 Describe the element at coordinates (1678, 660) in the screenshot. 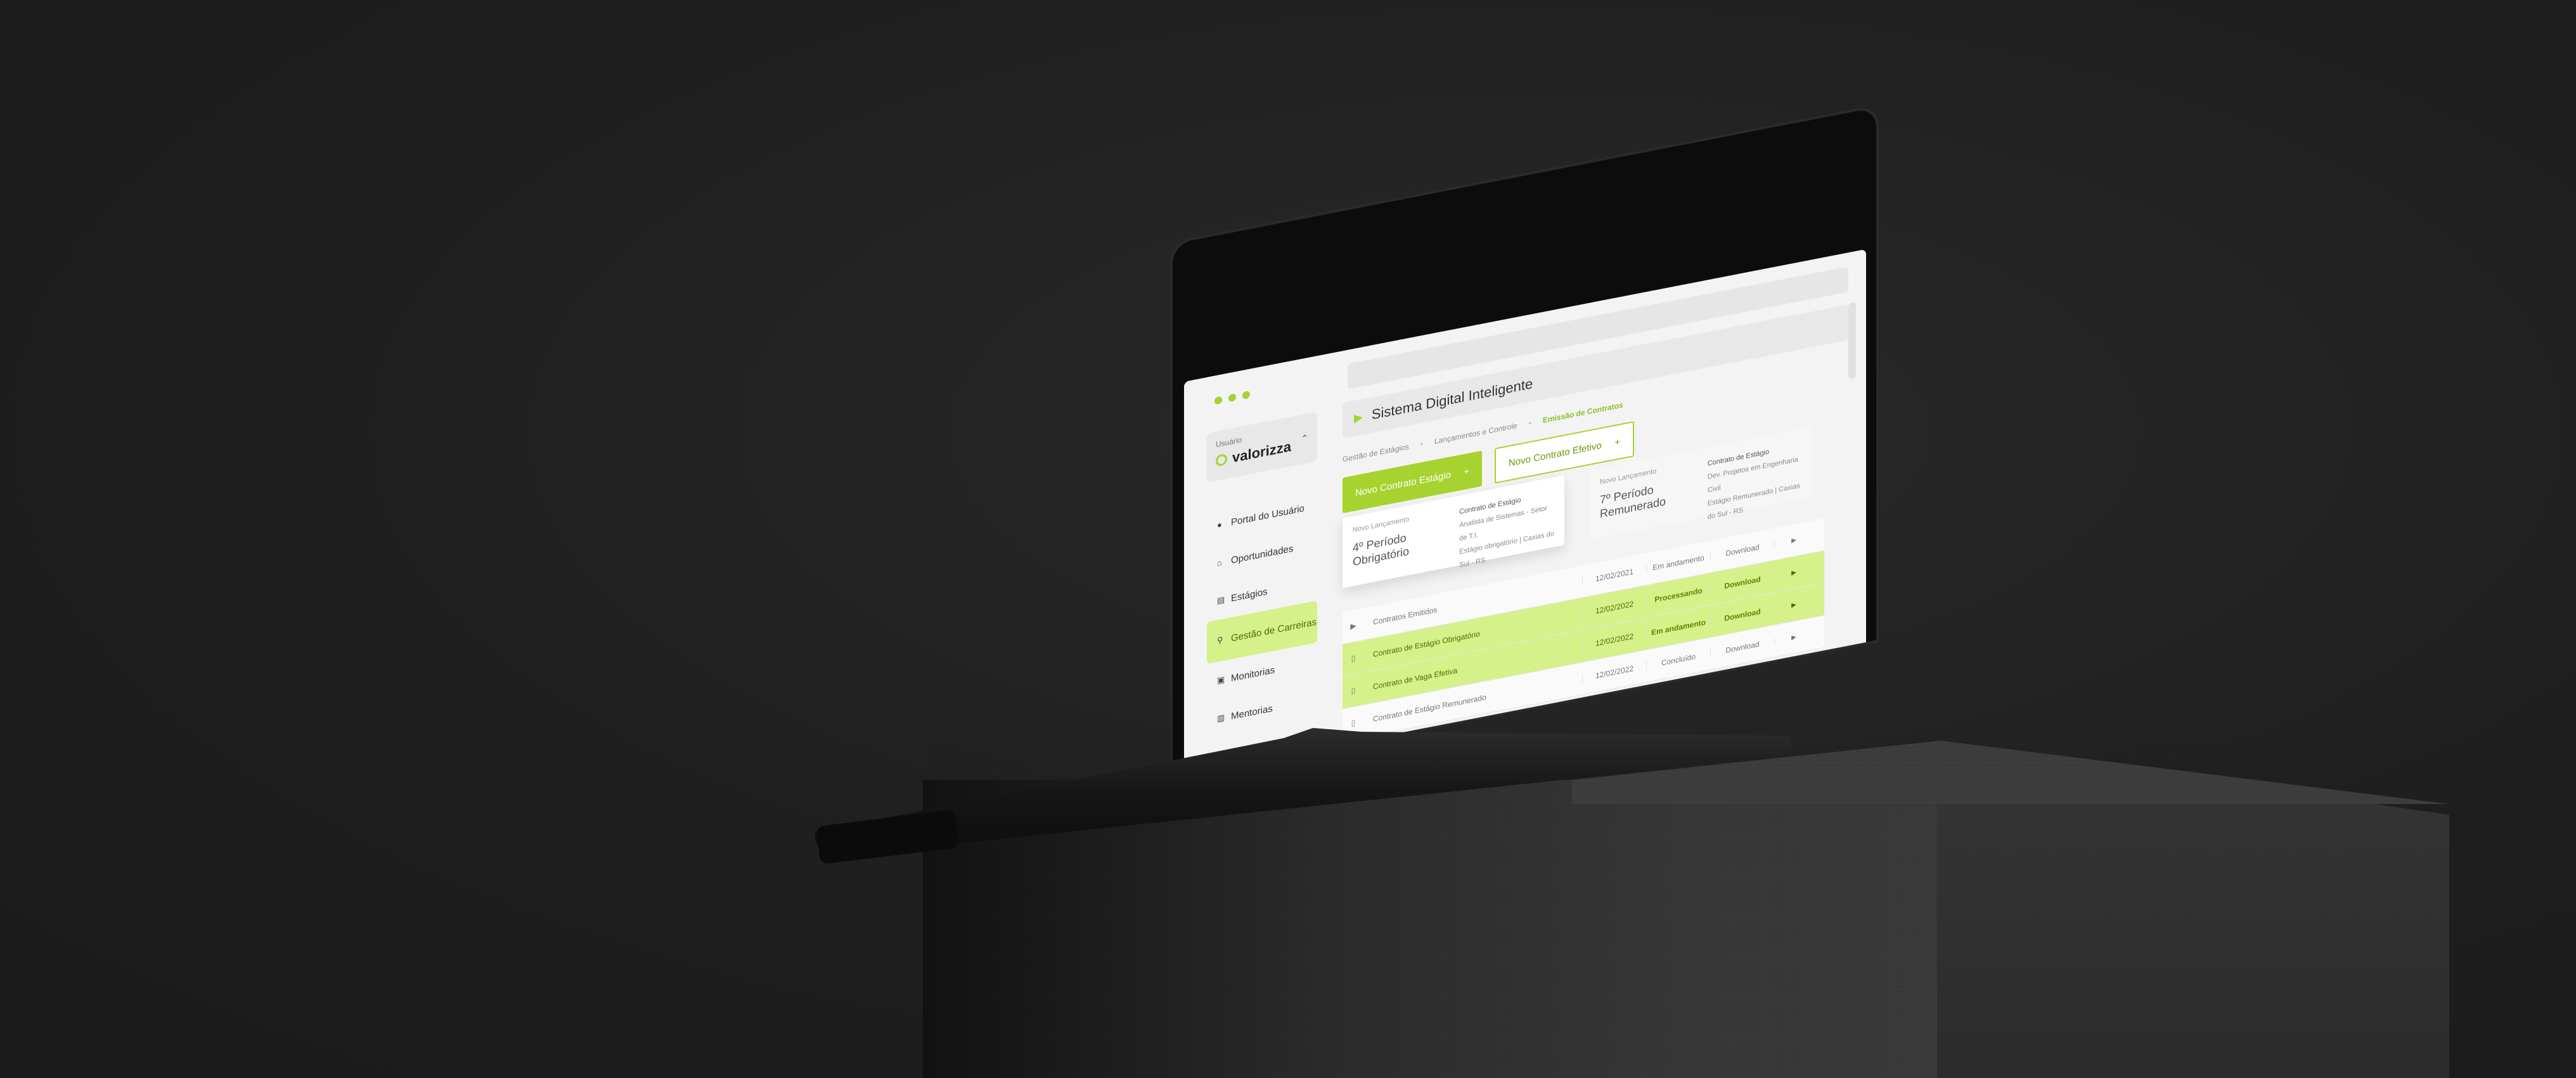

I see `cell-status: Concluído` at that location.